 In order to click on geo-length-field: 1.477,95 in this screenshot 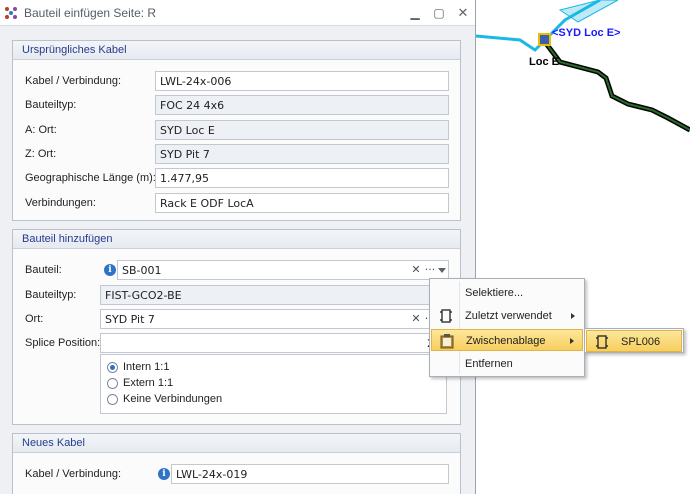, I will do `click(302, 178)`.